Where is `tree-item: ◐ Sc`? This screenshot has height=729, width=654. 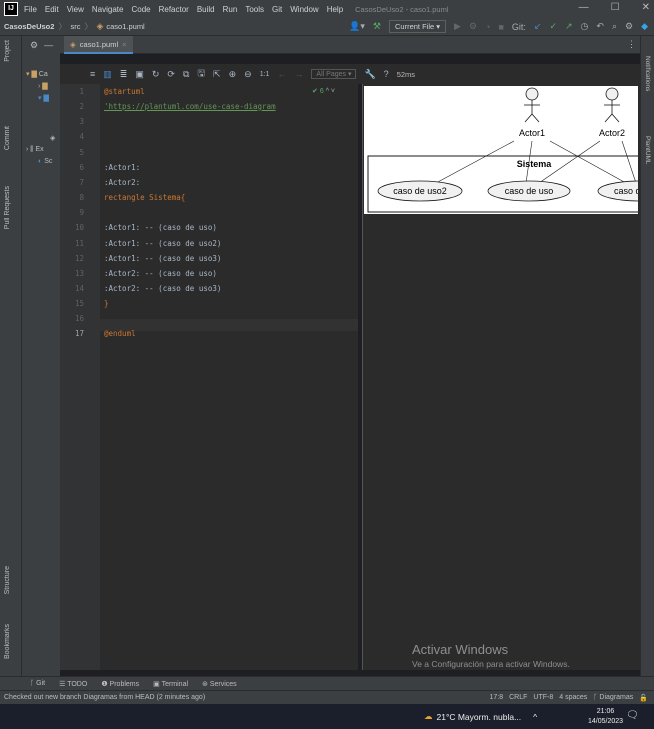 tree-item: ◐ Sc is located at coordinates (45, 161).